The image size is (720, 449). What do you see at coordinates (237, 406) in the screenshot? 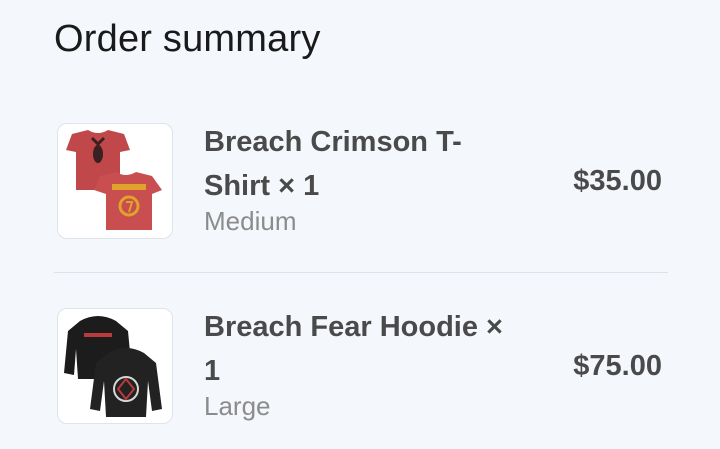
I see `product-variant: Large` at bounding box center [237, 406].